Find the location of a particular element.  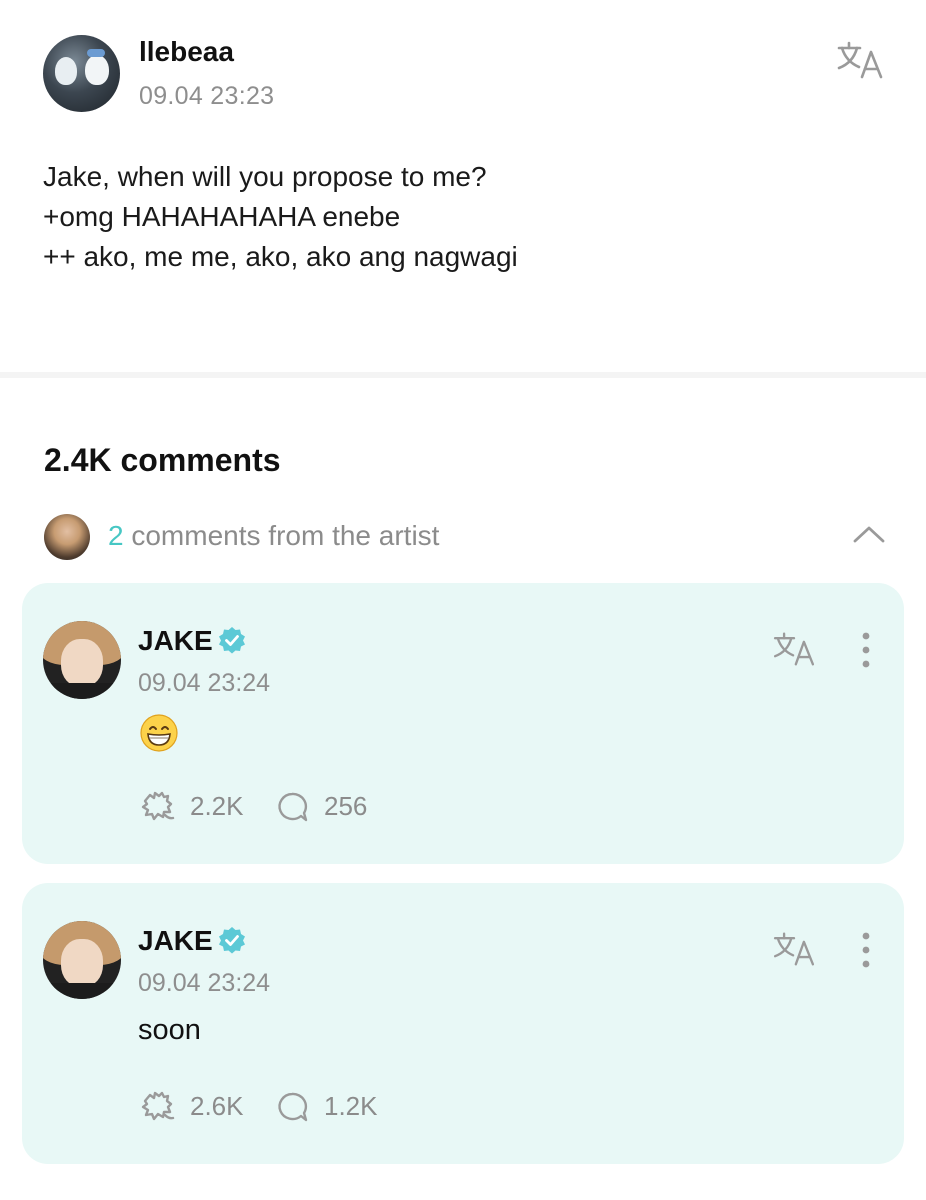

post-author-avatar is located at coordinates (81, 73).